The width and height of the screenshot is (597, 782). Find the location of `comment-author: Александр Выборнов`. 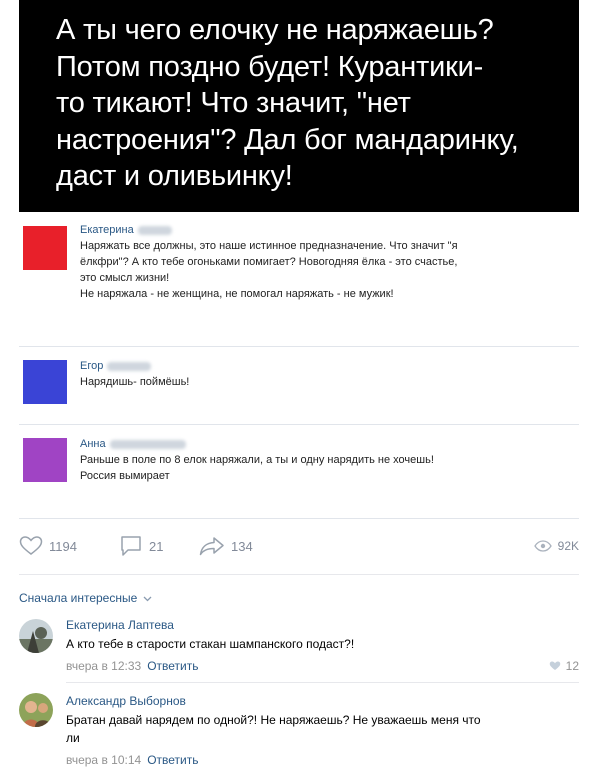

comment-author: Александр Выборнов is located at coordinates (126, 701).